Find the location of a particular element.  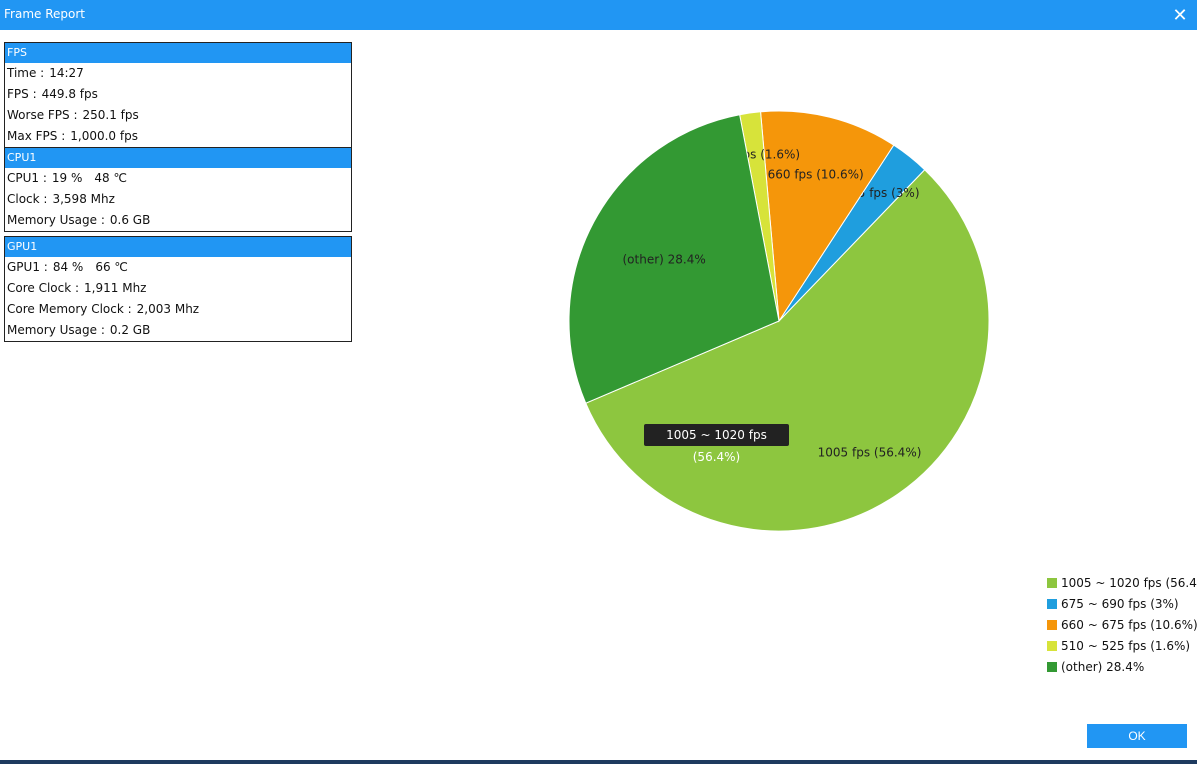

legend-item: (other) 28.4% is located at coordinates (1122, 666).